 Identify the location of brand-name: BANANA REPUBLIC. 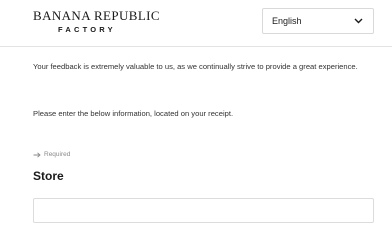
(96, 15).